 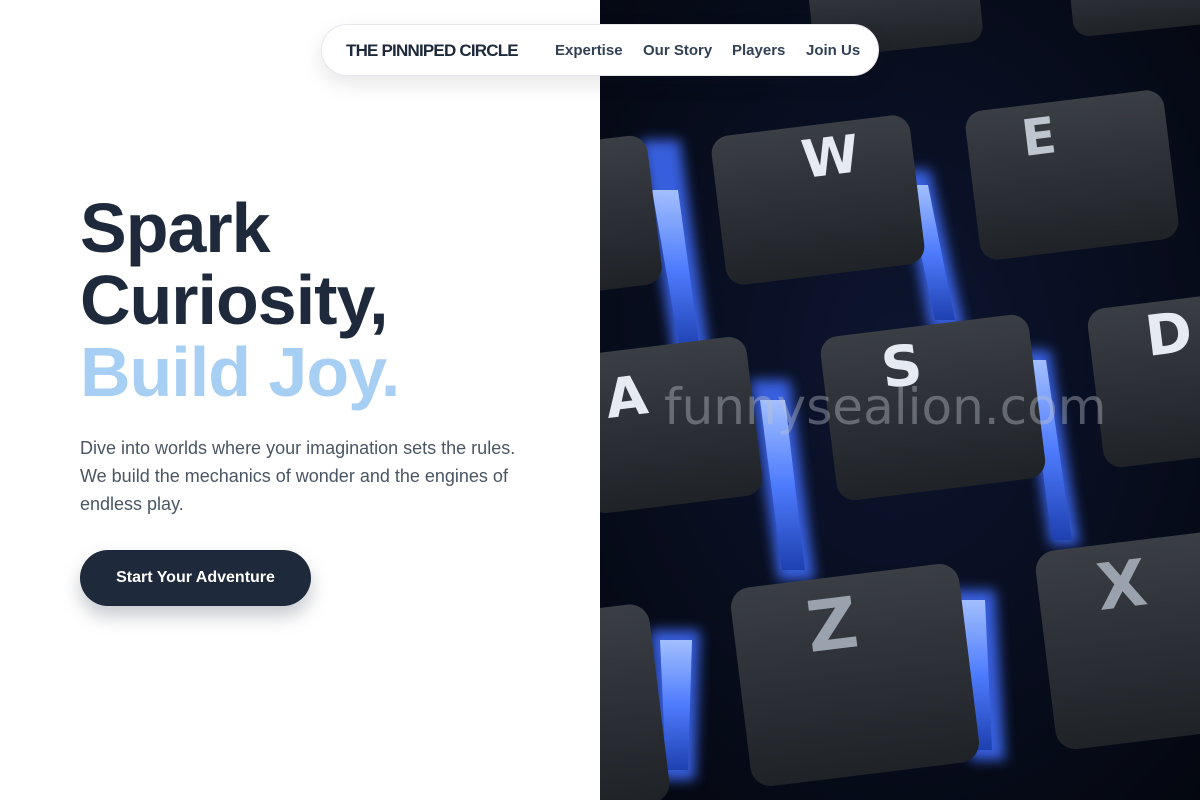 I want to click on key-z-label: Z, so click(x=832, y=625).